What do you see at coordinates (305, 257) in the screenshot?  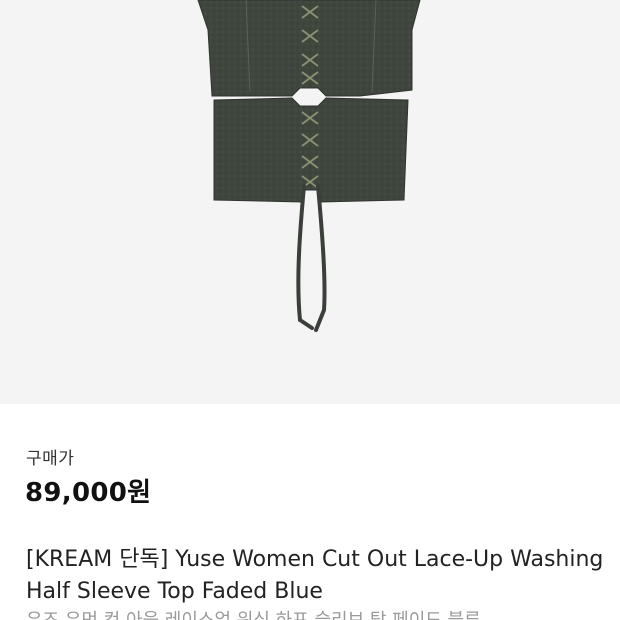 I see `lace-string-left` at bounding box center [305, 257].